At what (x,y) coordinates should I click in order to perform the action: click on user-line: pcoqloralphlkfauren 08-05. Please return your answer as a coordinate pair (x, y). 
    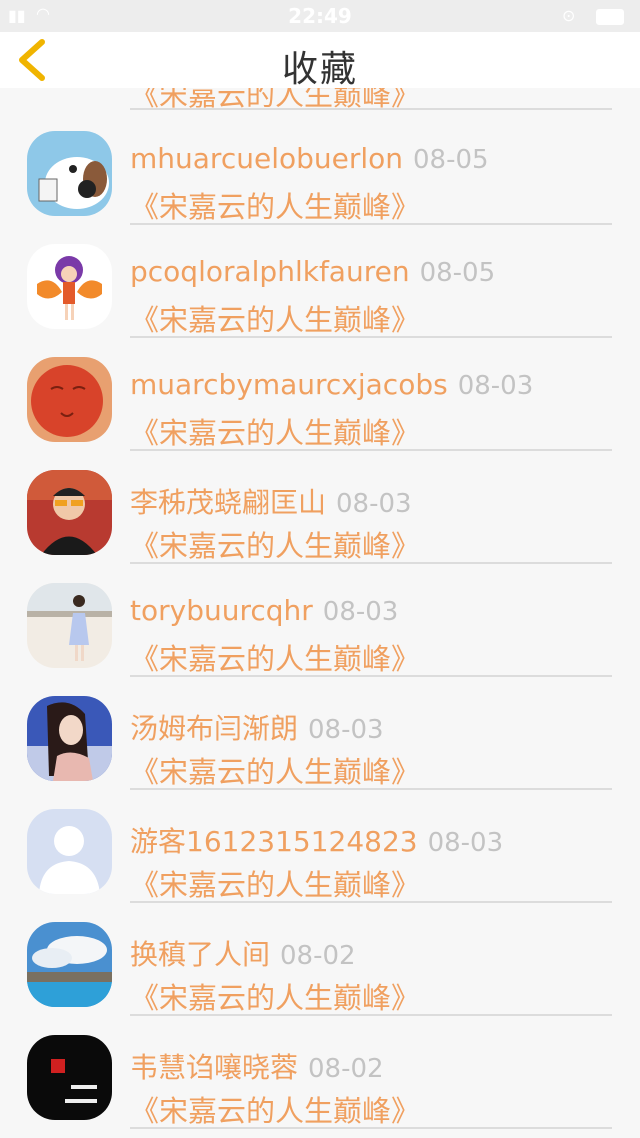
    Looking at the image, I should click on (312, 271).